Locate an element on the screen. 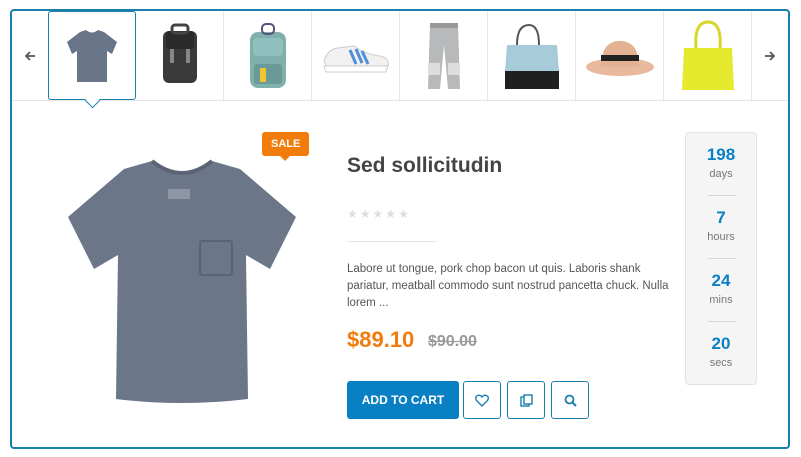  thumbnail-tshirt is located at coordinates (92, 55).